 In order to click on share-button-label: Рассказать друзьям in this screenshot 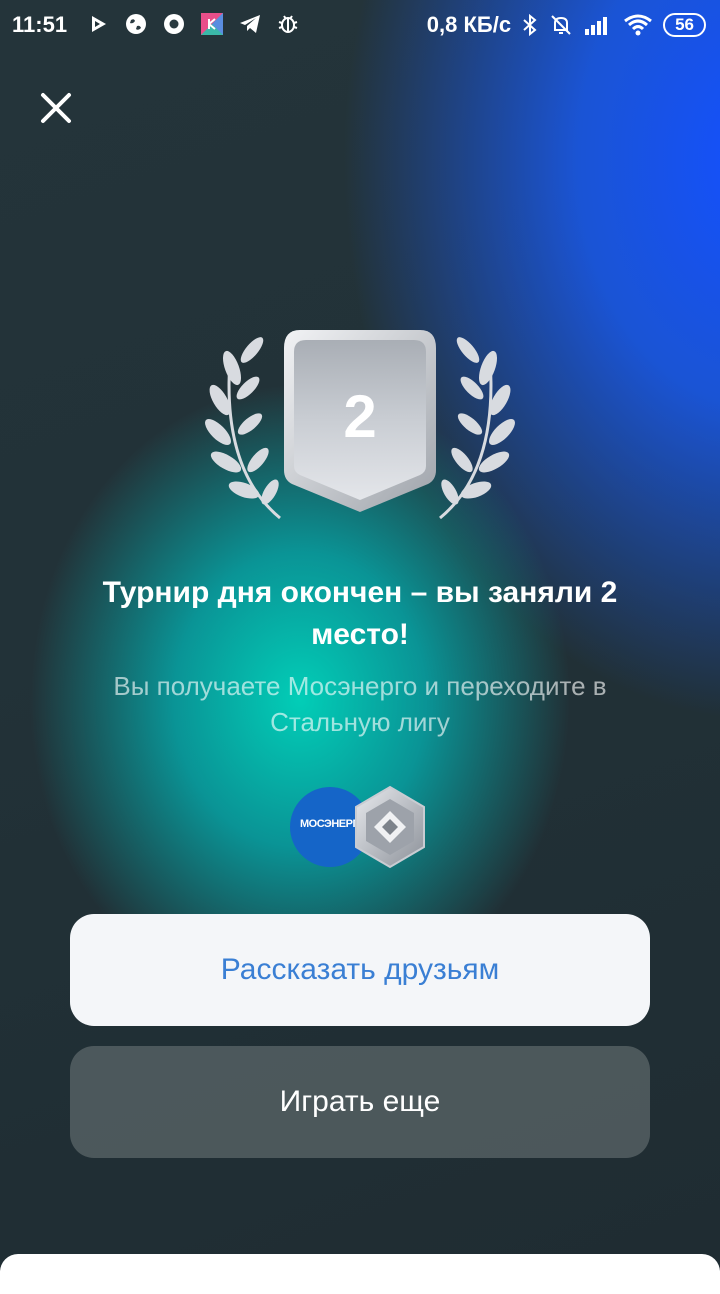, I will do `click(360, 969)`.